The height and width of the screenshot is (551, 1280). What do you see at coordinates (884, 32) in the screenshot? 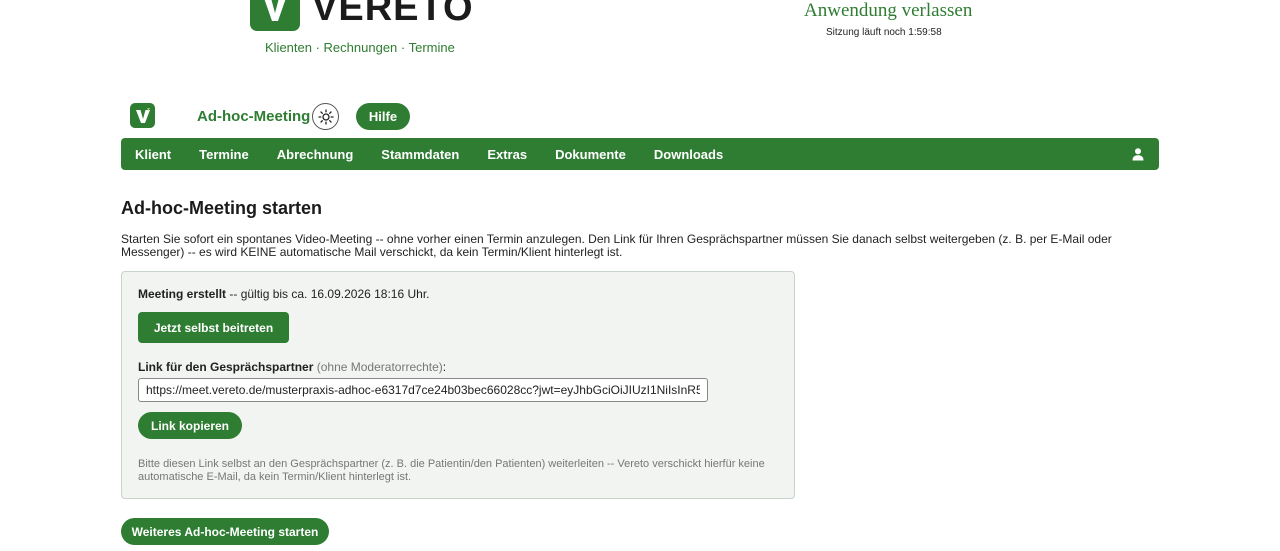
I see `session-timer: Sitzung läuft noch 1:59:58` at bounding box center [884, 32].